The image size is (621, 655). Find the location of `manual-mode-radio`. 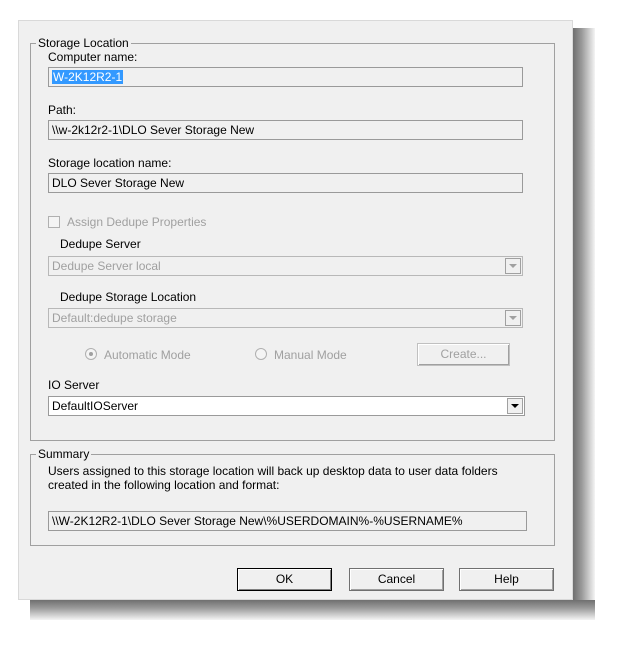

manual-mode-radio is located at coordinates (261, 354).